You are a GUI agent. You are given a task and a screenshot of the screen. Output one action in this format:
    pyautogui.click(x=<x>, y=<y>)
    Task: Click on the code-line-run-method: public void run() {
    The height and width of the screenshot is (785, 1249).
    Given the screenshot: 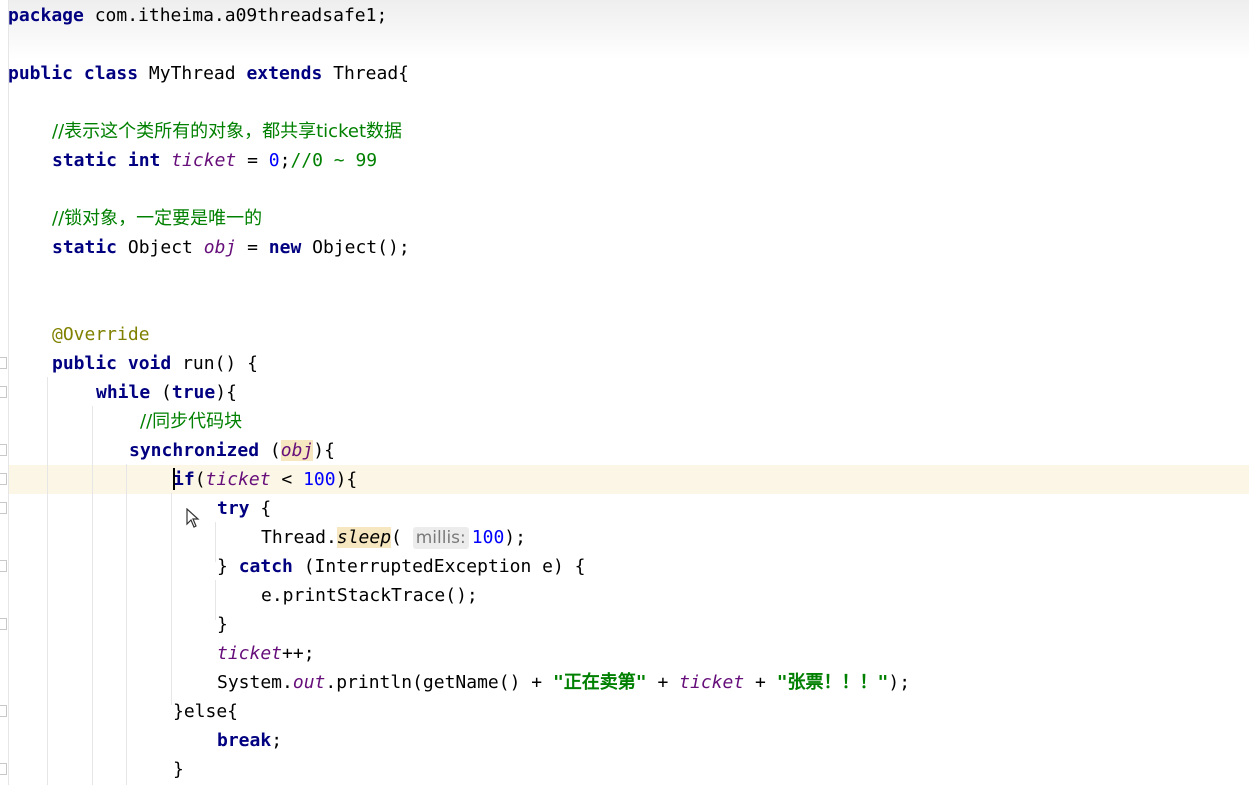 What is the action you would take?
    pyautogui.click(x=155, y=363)
    